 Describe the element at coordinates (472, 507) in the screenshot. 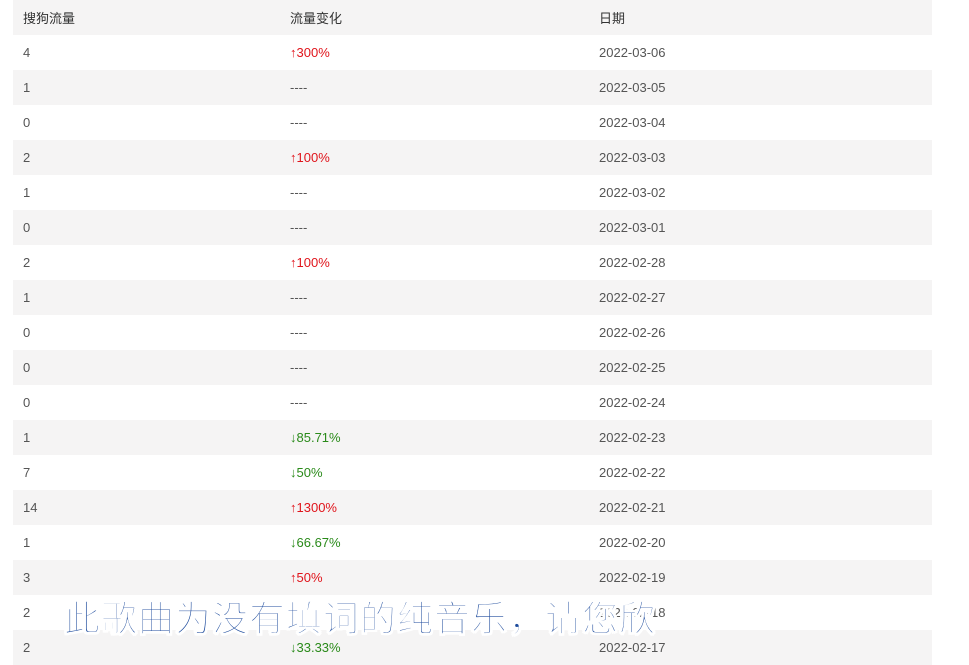

I see `table-row: 14 ↑1300% 2022-02-21` at that location.